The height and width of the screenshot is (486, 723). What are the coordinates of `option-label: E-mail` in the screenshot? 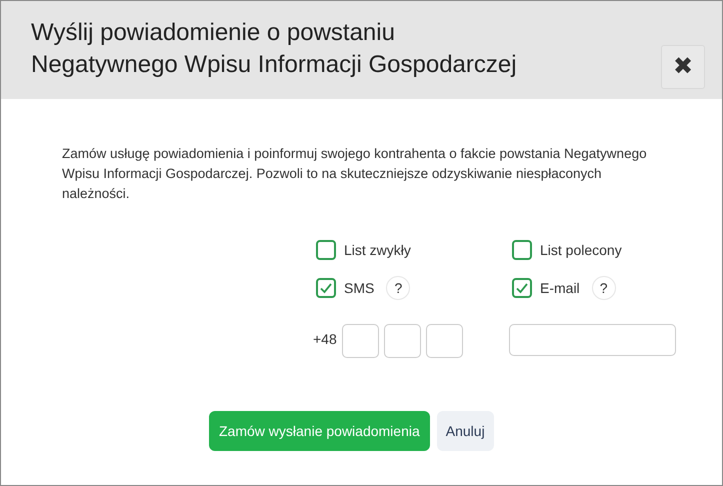 It's located at (560, 288).